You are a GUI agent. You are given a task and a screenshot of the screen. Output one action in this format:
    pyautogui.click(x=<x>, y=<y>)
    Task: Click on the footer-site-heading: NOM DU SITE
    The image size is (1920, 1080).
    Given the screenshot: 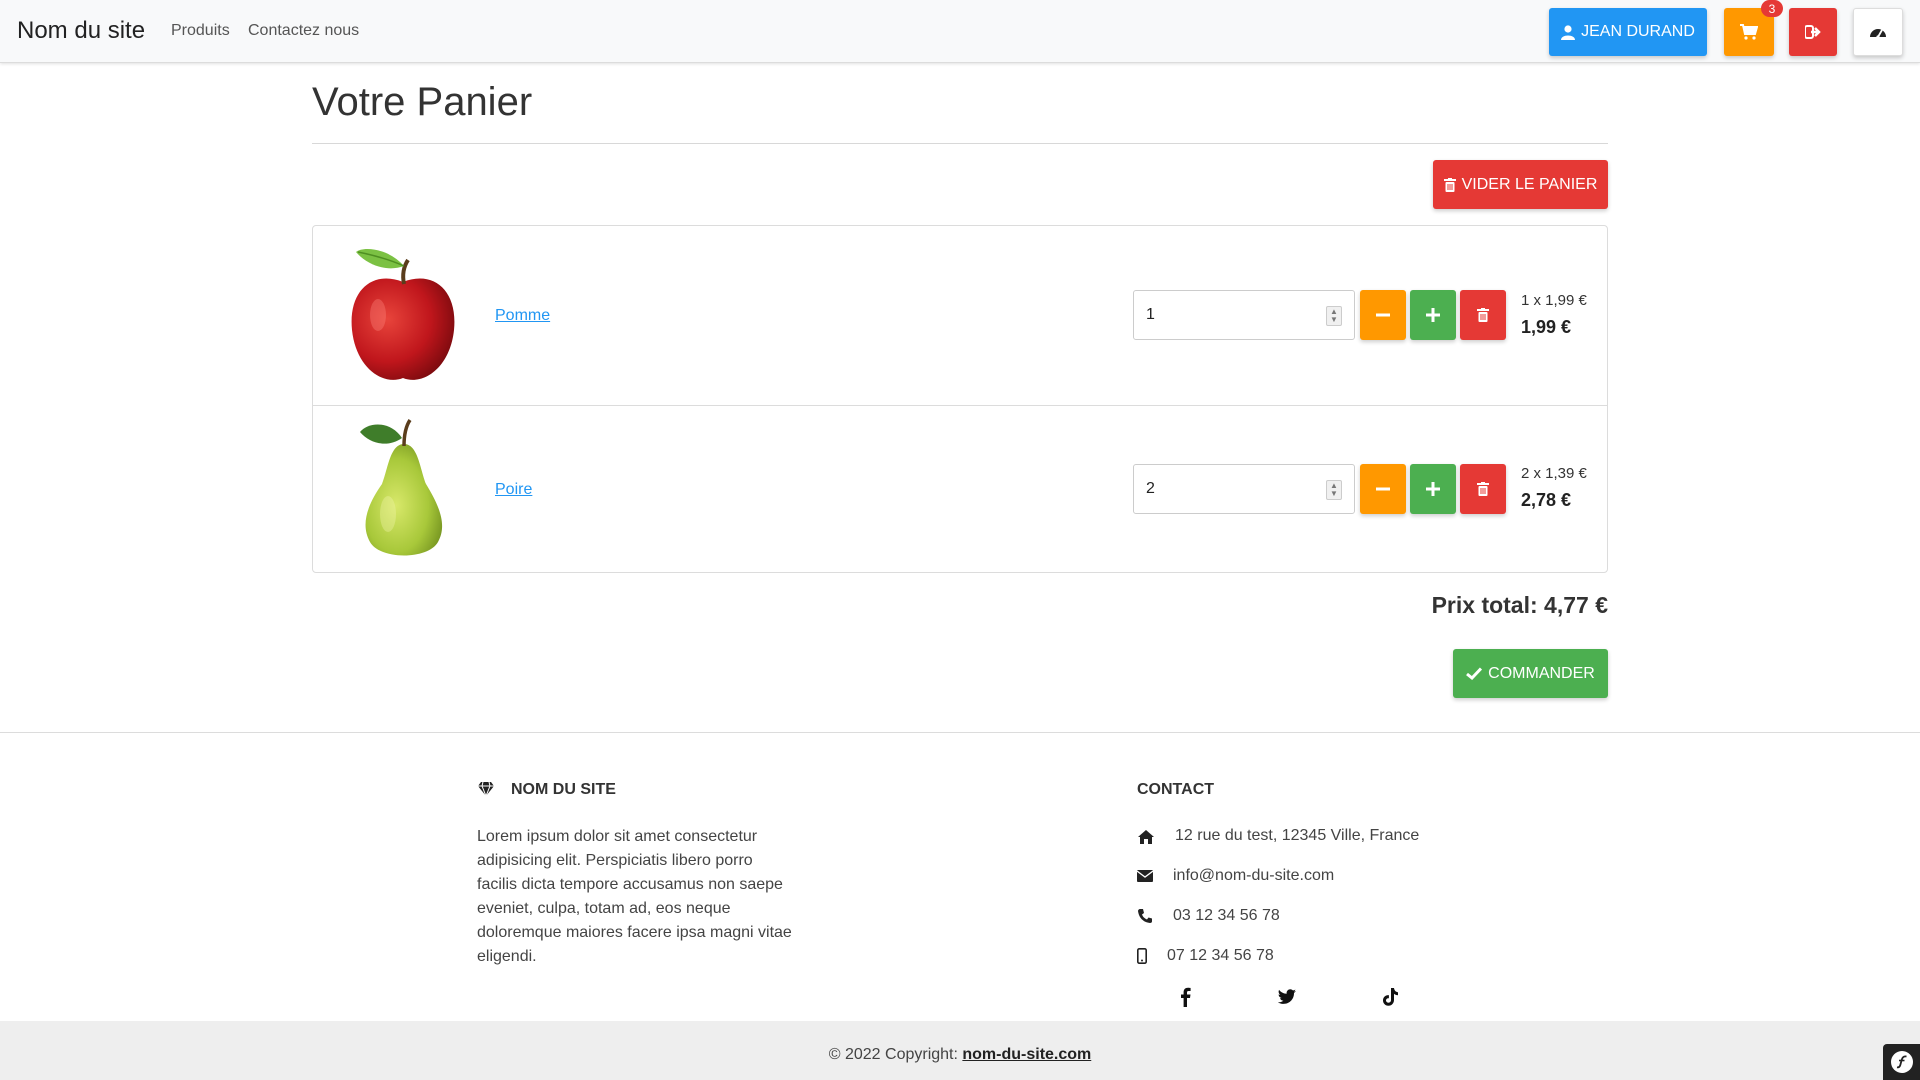 What is the action you would take?
    pyautogui.click(x=563, y=789)
    